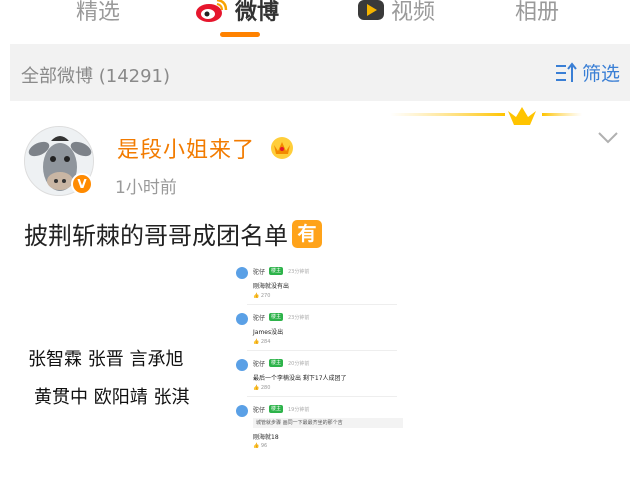 The image size is (640, 479). Describe the element at coordinates (257, 12) in the screenshot. I see `tab-weibo-label: 微博` at that location.